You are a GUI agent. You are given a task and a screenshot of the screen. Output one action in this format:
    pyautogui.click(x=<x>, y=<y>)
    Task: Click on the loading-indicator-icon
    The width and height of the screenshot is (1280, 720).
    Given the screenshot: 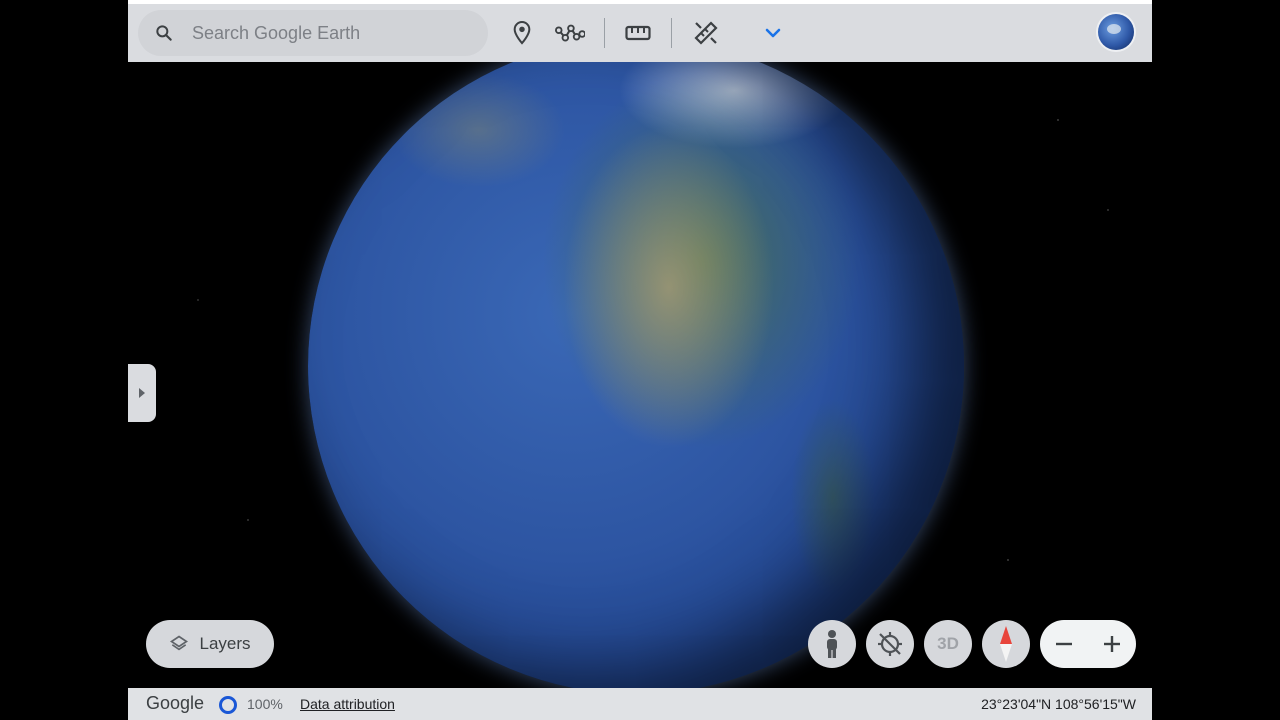 What is the action you would take?
    pyautogui.click(x=228, y=705)
    